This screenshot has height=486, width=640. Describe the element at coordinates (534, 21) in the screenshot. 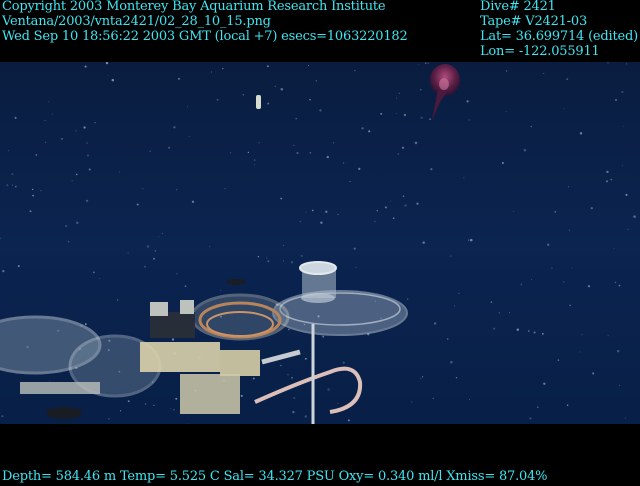

I see `tape-number-text: Tape# V2421-03` at that location.